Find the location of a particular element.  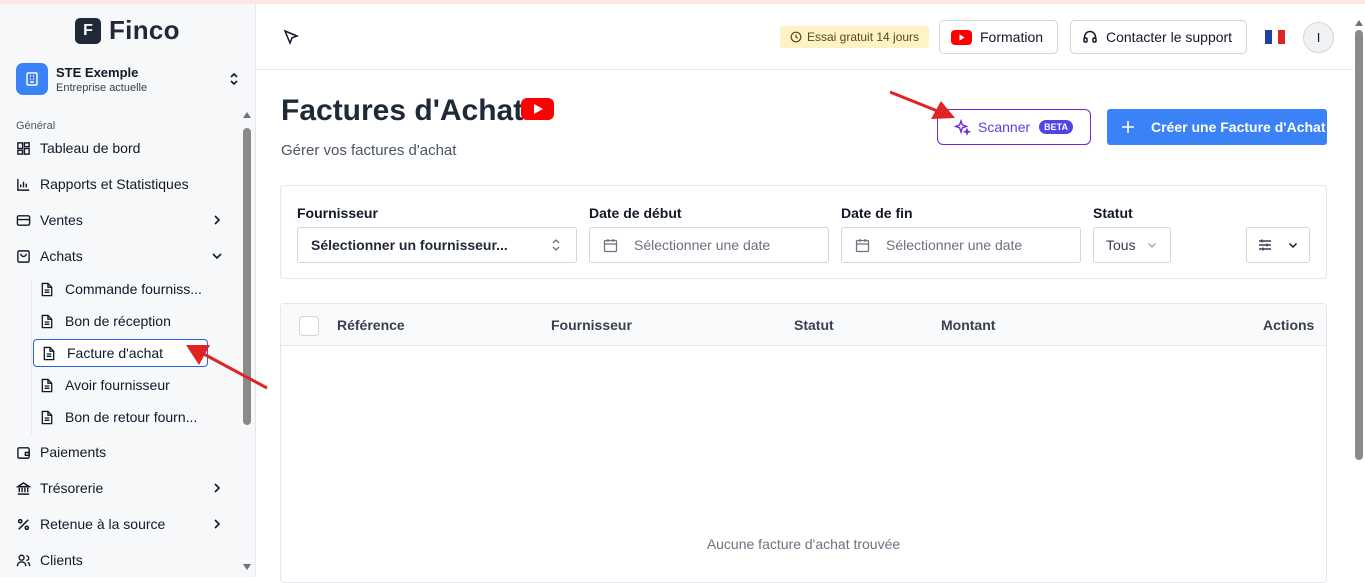

start-date-picker: Sélectionner une date is located at coordinates (709, 245).